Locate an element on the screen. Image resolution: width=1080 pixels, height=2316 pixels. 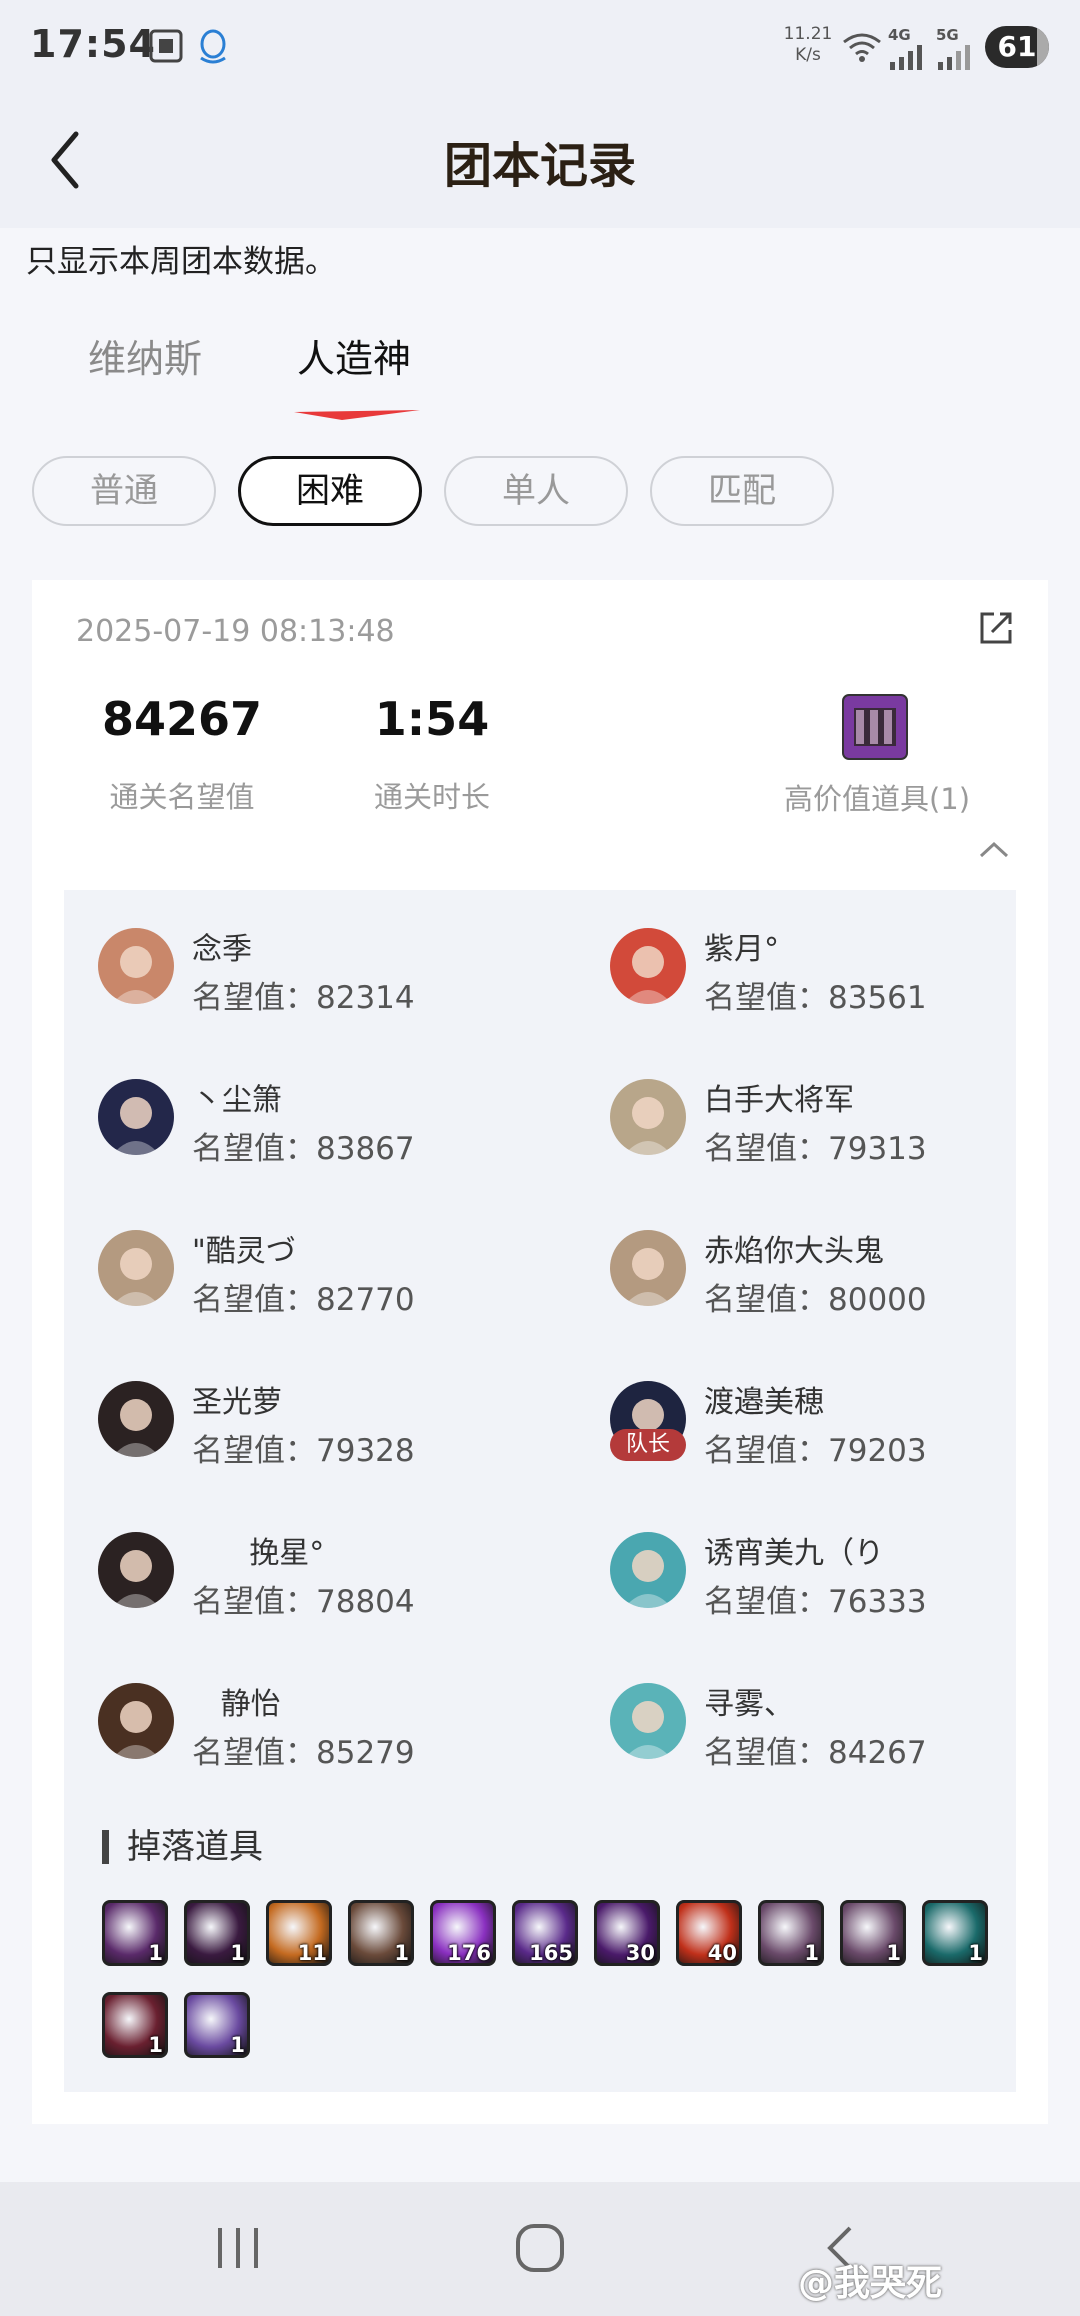
recents-icon is located at coordinates (238, 2248).